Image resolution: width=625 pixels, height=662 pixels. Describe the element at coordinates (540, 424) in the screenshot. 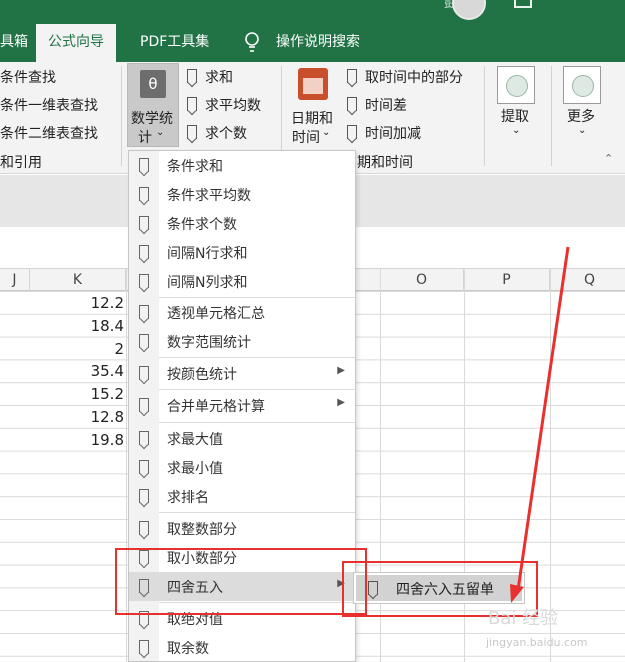

I see `annotation-arrow-icon` at that location.